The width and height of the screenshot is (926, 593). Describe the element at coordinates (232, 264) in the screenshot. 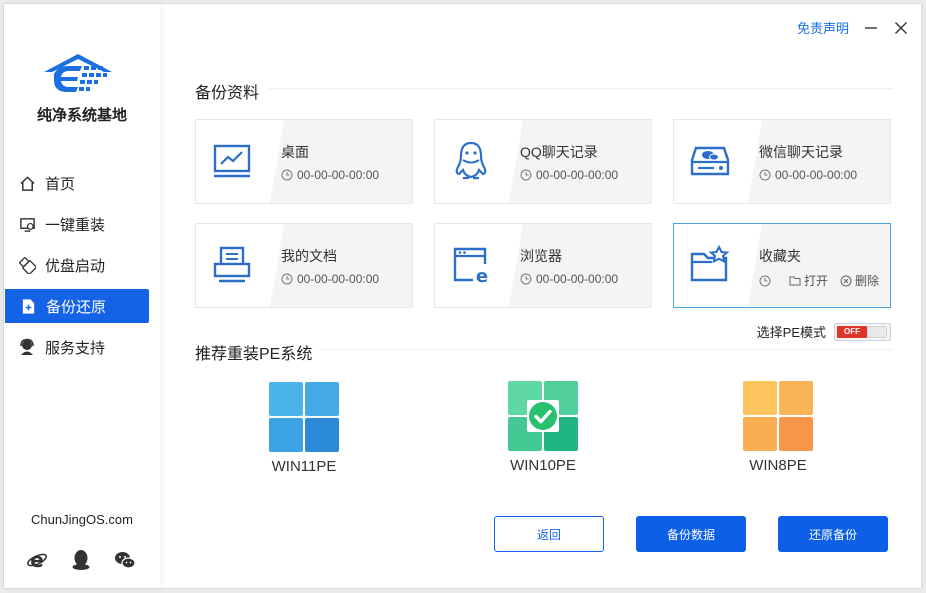

I see `printer-icon` at that location.